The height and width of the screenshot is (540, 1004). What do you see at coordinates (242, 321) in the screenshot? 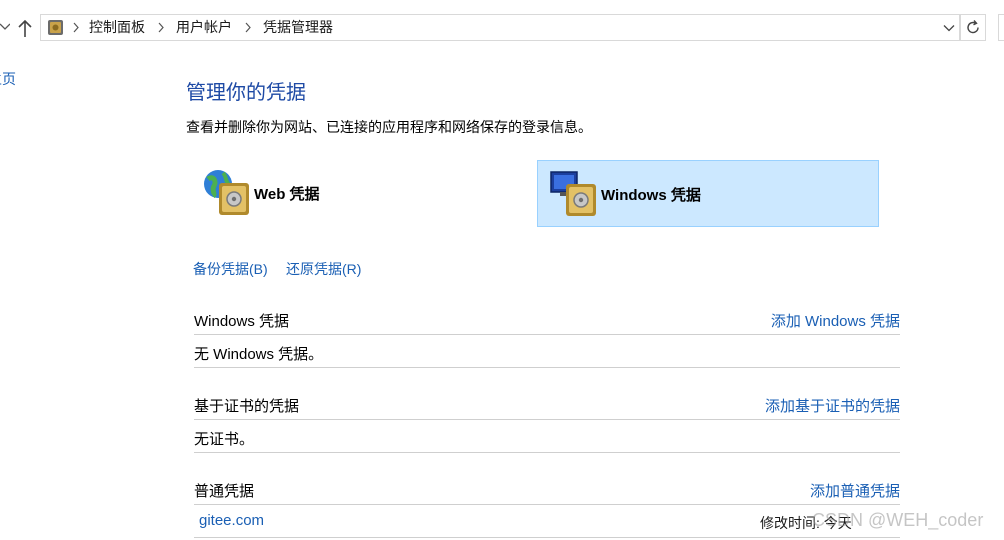
I see `section-title: Windows 凭据` at bounding box center [242, 321].